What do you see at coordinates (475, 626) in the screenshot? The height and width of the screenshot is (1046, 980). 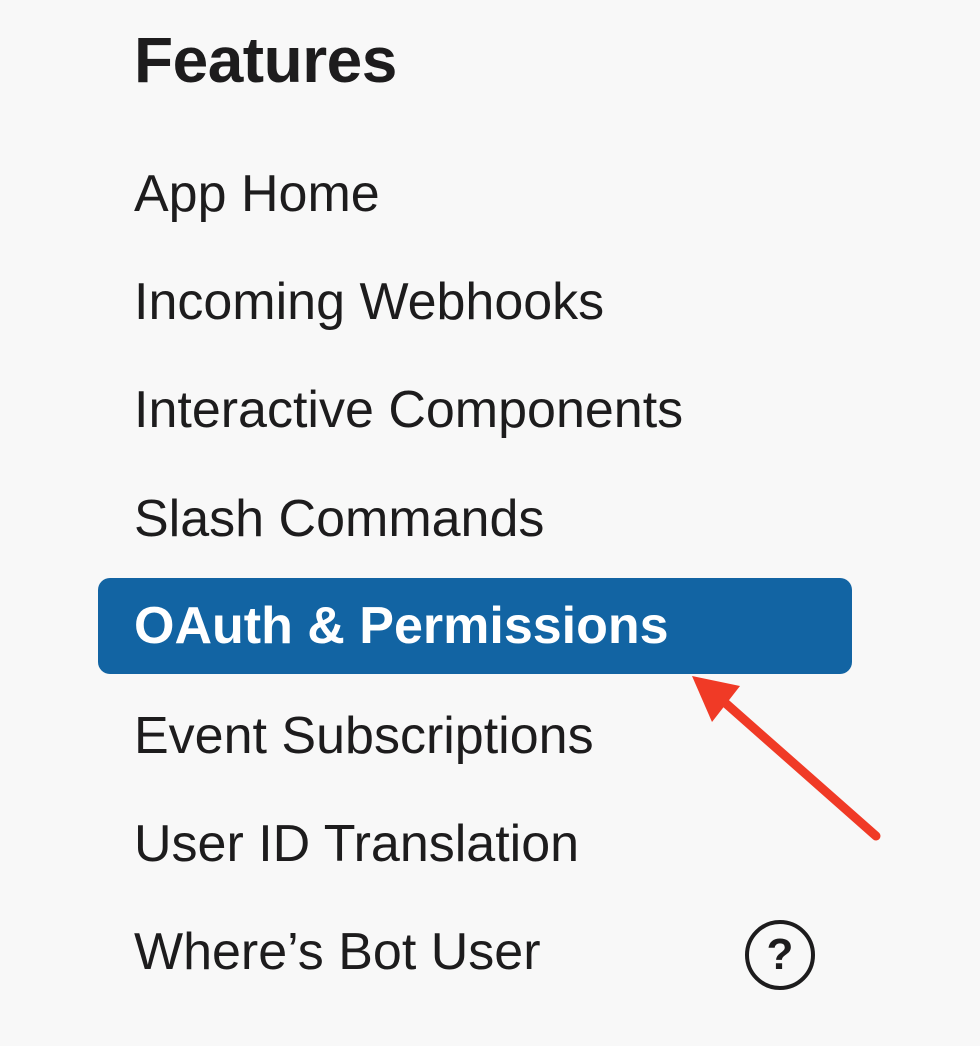 I see `sidebar-item-oauth-permissions: OAuth & Permissions` at bounding box center [475, 626].